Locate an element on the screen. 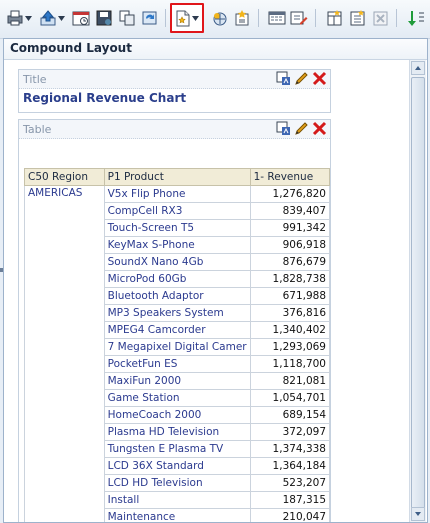  edit-formula-button is located at coordinates (299, 18).